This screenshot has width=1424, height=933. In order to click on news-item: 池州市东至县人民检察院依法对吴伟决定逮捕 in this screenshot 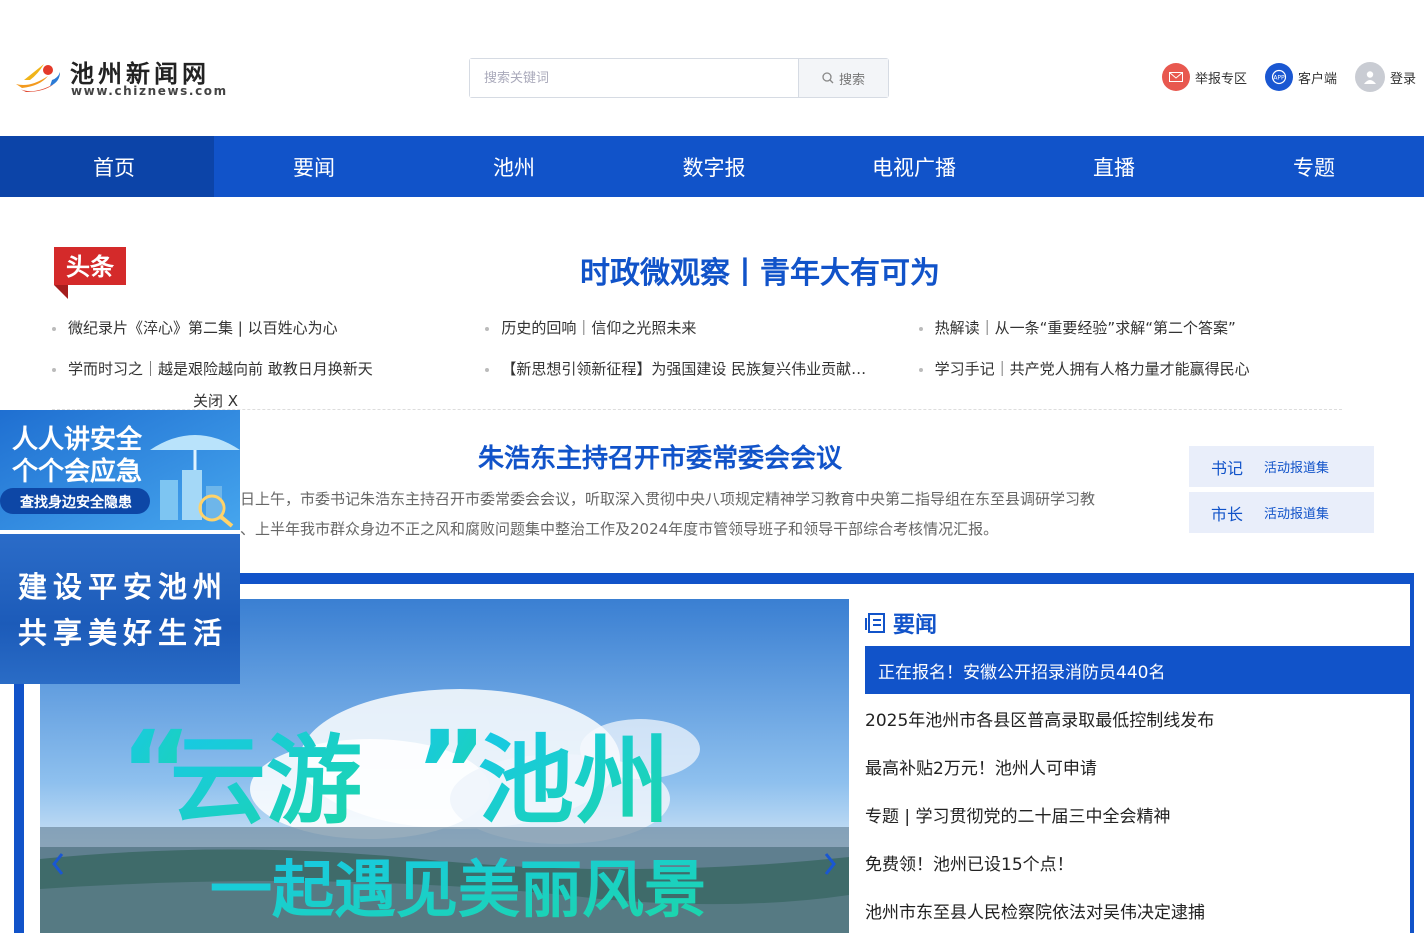, I will do `click(1138, 909)`.